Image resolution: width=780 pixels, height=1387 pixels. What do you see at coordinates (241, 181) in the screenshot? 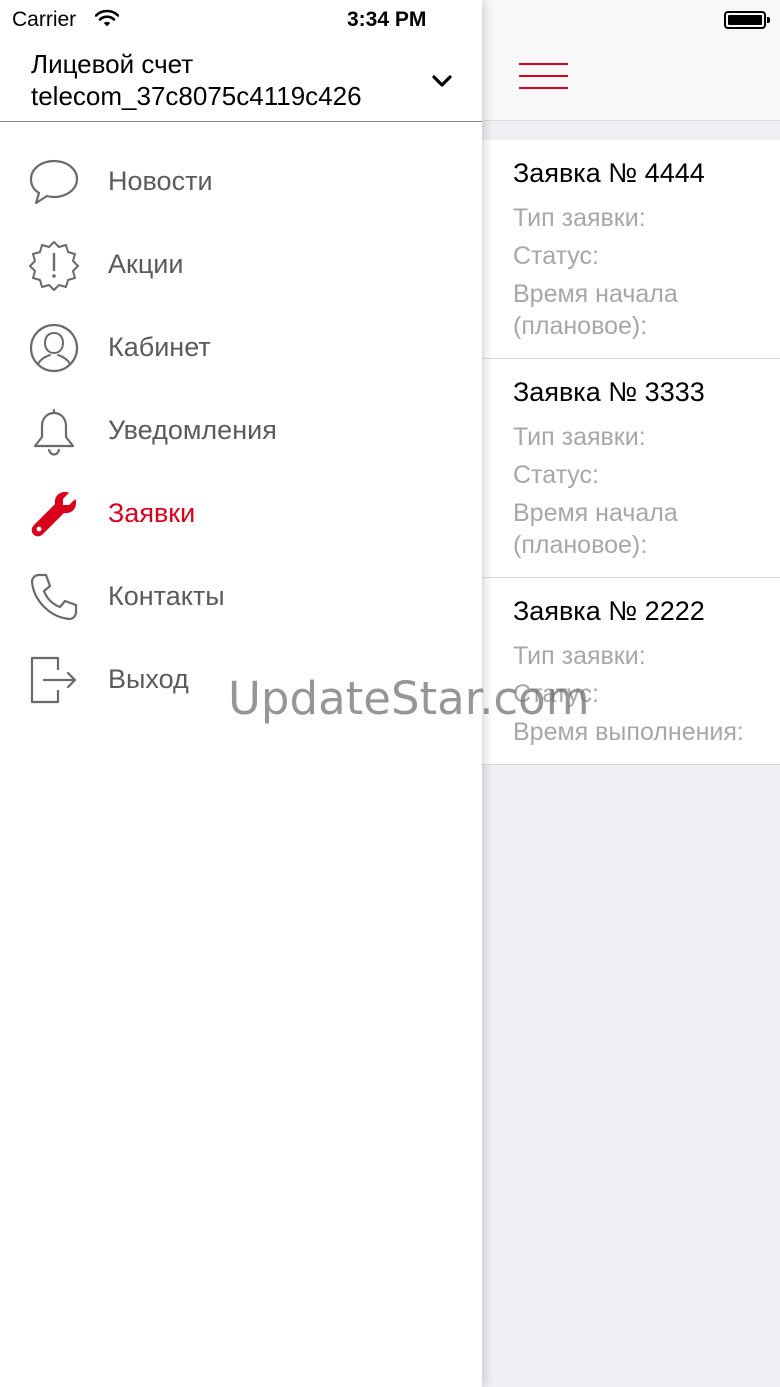
I see `menu-item-news: Новости` at bounding box center [241, 181].